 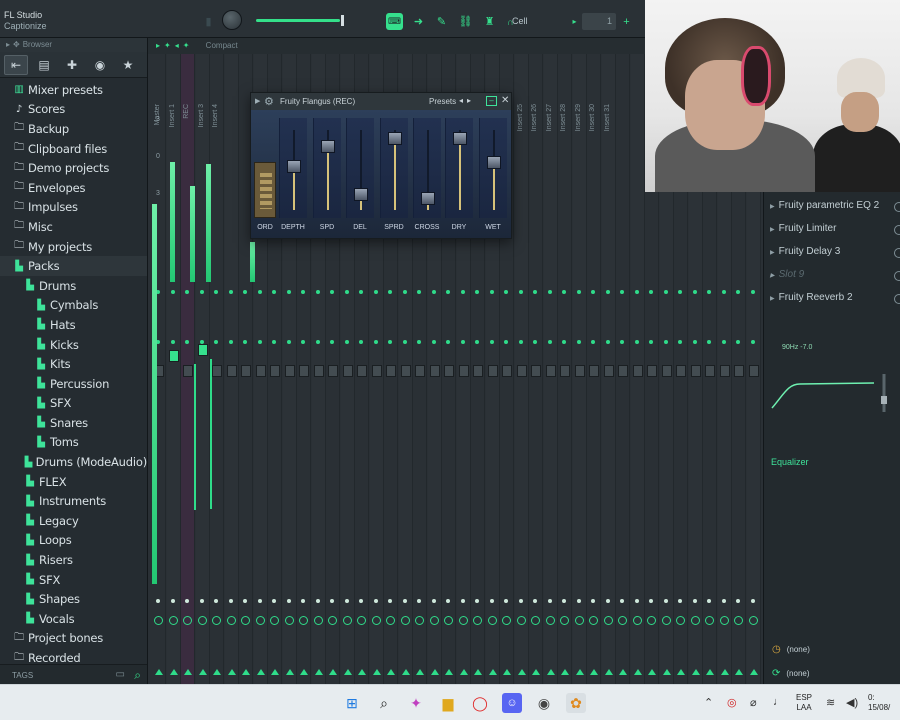 I want to click on brush-icon: ✎, so click(x=441, y=21).